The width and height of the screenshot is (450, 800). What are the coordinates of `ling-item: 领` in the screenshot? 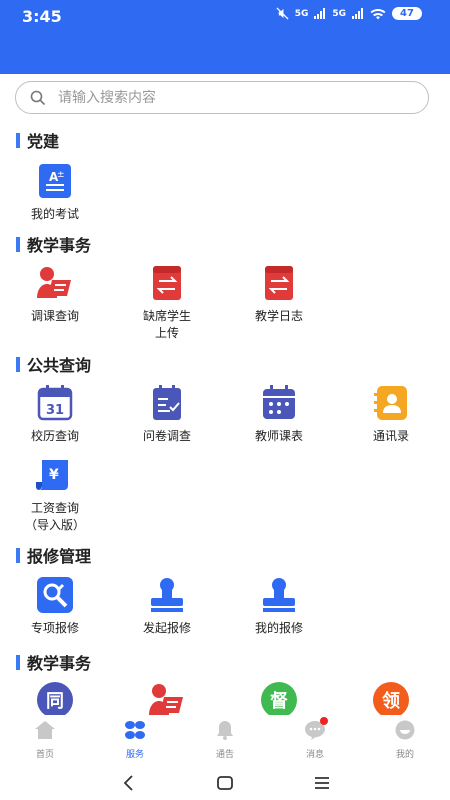 It's located at (391, 700).